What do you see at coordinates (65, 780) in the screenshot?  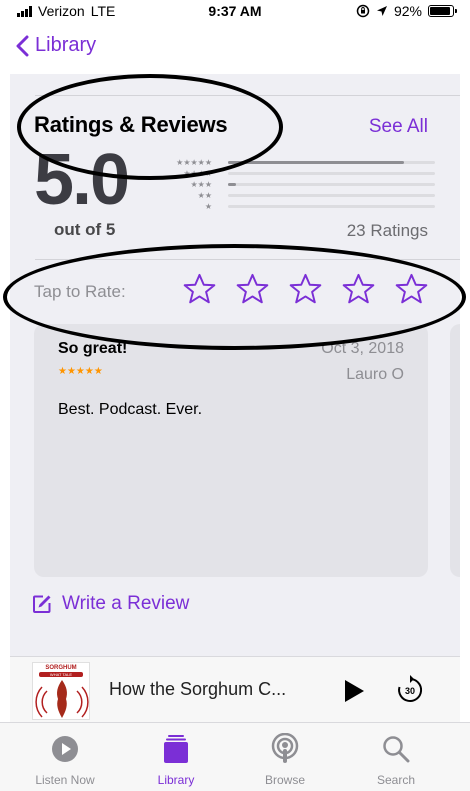 I see `tab-label: Listen Now` at bounding box center [65, 780].